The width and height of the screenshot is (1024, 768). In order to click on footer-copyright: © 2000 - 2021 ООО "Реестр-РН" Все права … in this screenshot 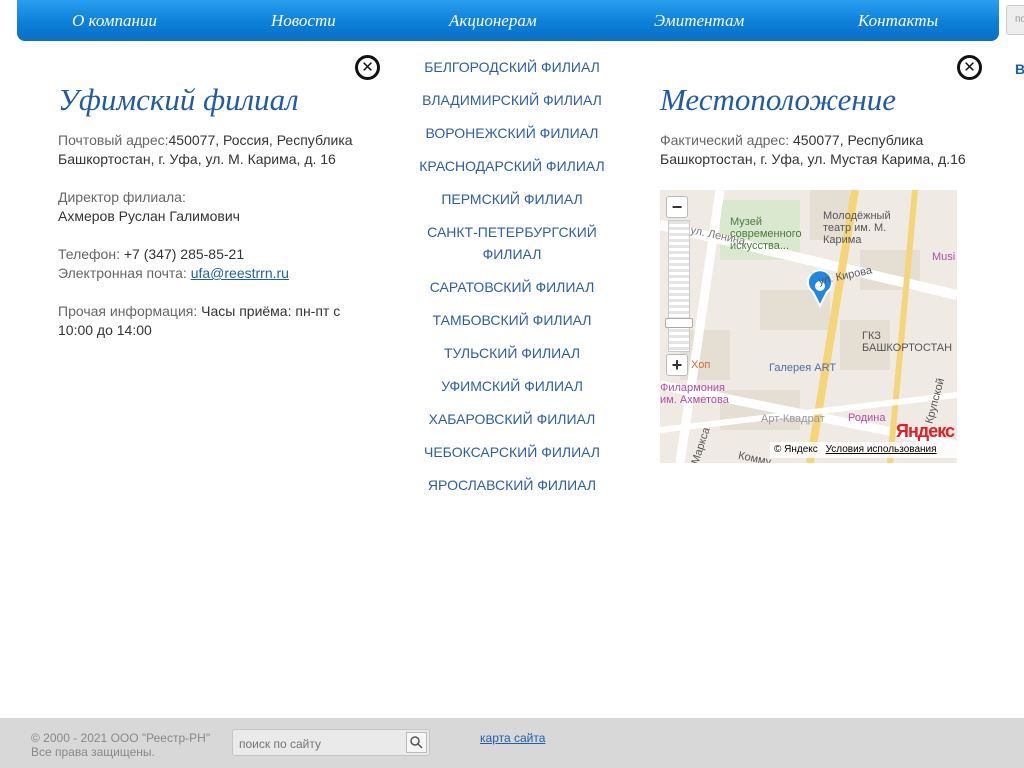, I will do `click(120, 745)`.